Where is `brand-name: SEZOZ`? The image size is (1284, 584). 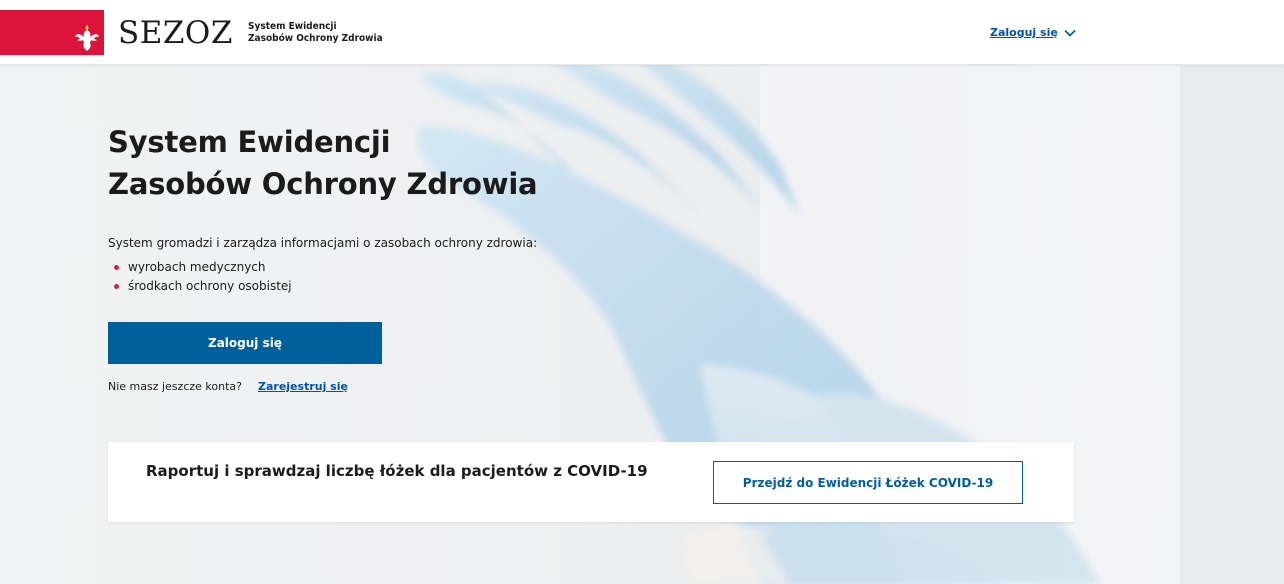
brand-name: SEZOZ is located at coordinates (175, 33).